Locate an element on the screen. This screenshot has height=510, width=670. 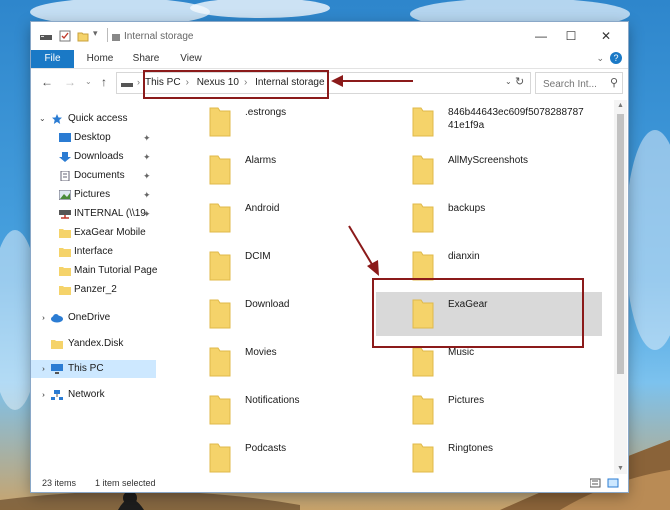
folder-item: Alarms is located at coordinates (308, 170).